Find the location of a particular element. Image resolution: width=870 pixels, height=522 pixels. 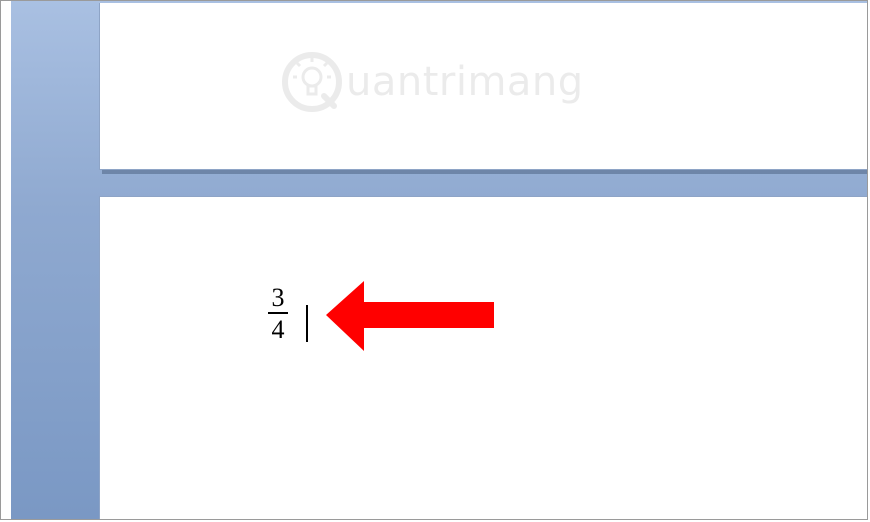

fraction-bar is located at coordinates (278, 313).